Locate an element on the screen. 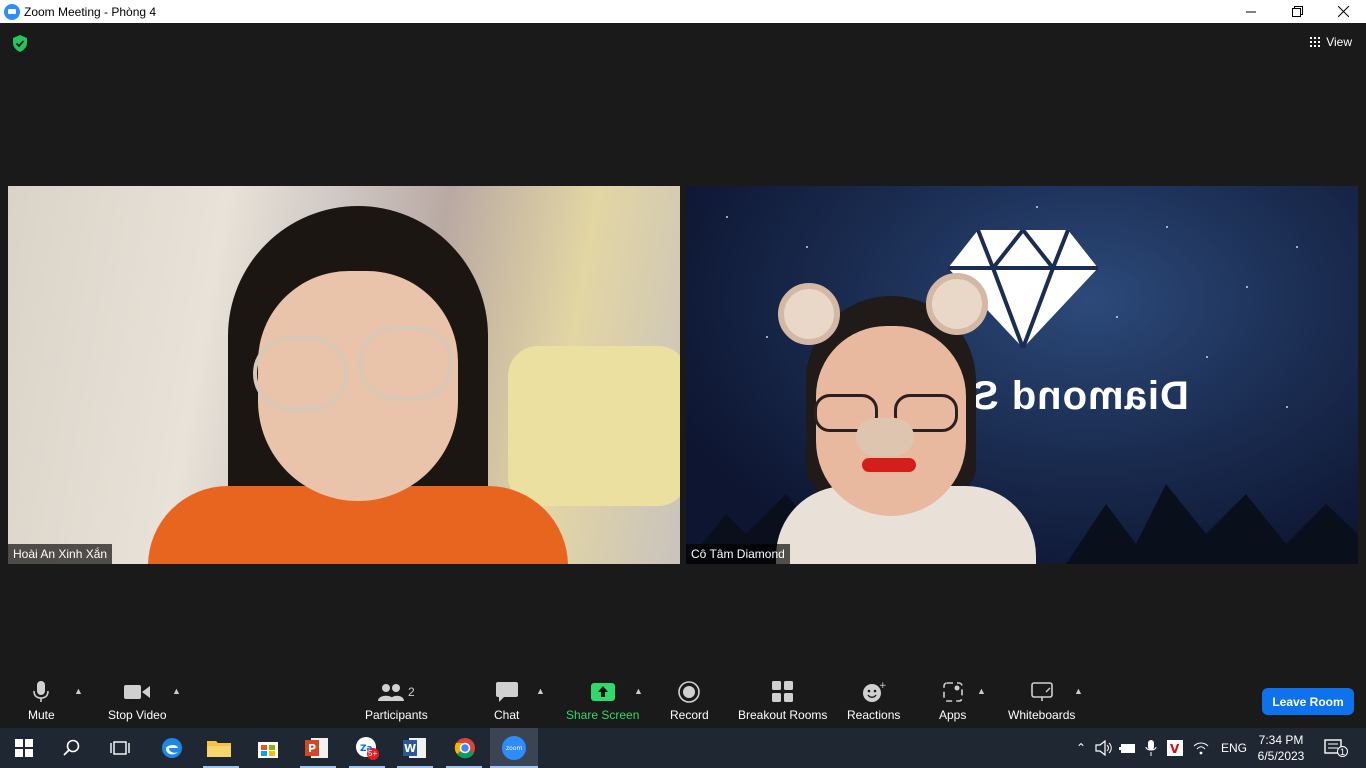 The image size is (1366, 768). microphone-icon is located at coordinates (41, 692).